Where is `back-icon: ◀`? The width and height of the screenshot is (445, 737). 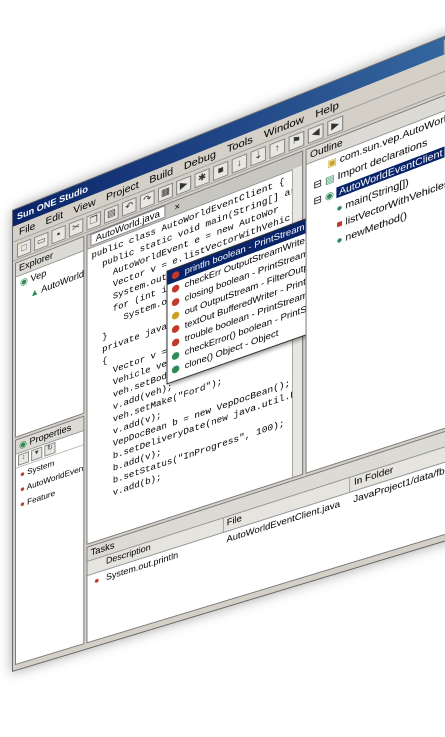
back-icon: ◀ is located at coordinates (315, 133).